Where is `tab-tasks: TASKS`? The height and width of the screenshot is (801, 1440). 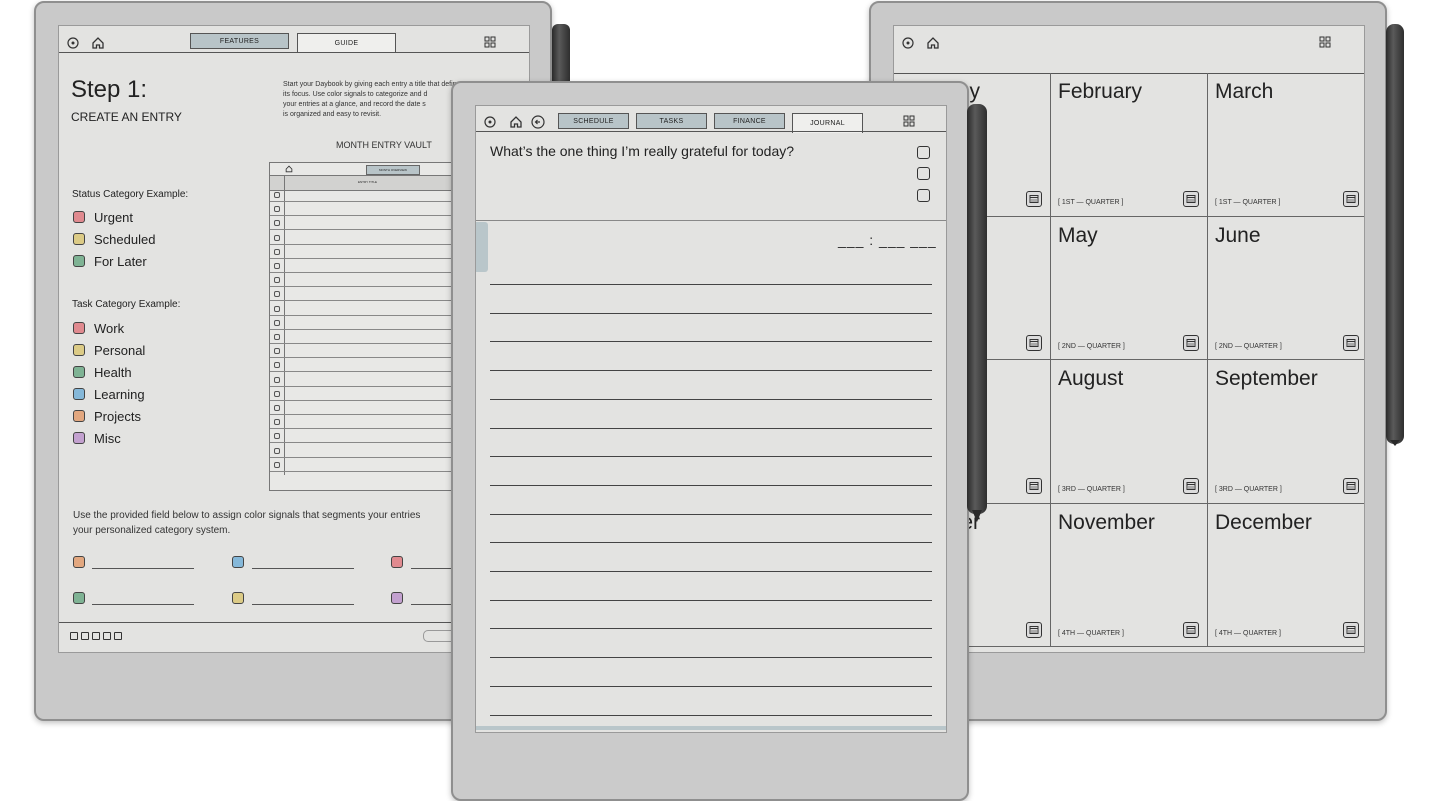 tab-tasks: TASKS is located at coordinates (671, 121).